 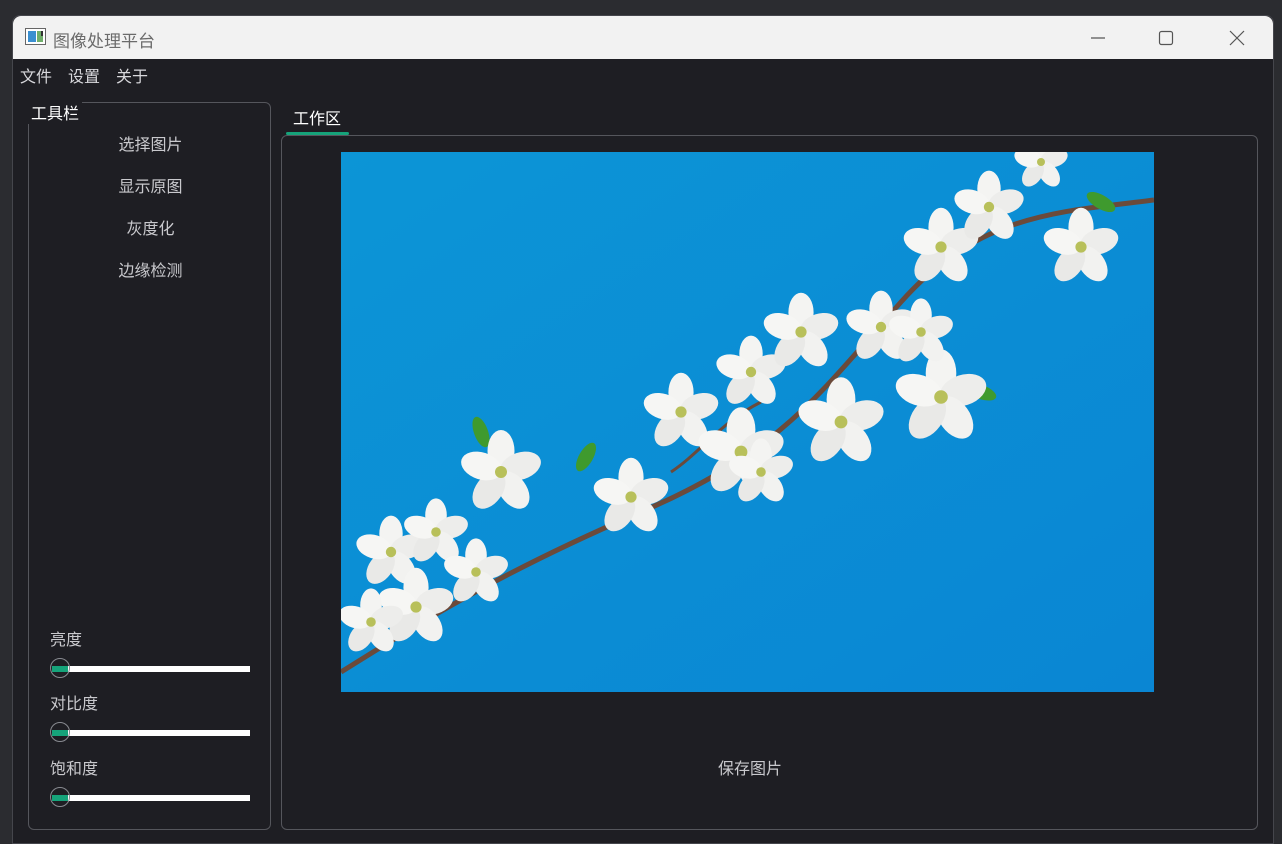 What do you see at coordinates (132, 75) in the screenshot?
I see `menu-about: 关于` at bounding box center [132, 75].